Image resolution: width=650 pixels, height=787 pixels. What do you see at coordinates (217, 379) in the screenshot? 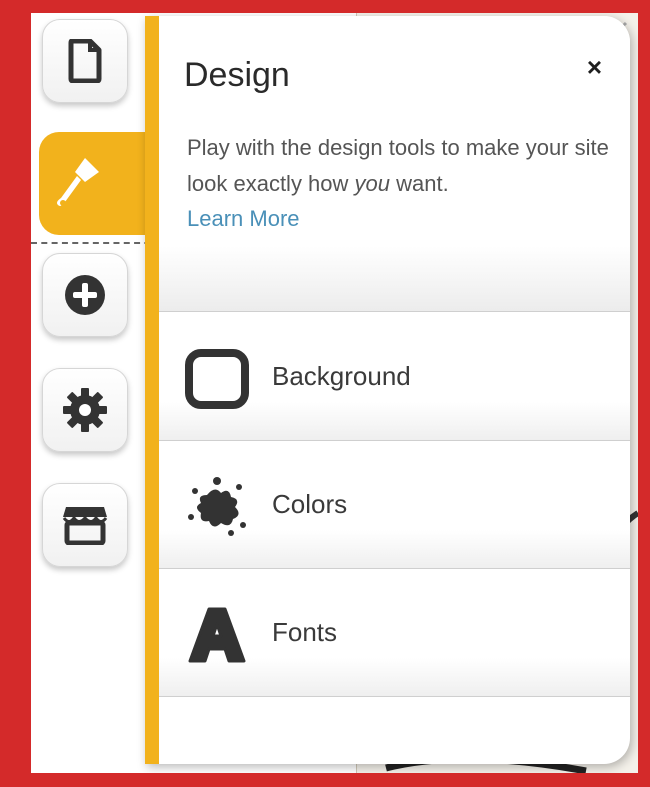
I see `rounded-square-icon` at bounding box center [217, 379].